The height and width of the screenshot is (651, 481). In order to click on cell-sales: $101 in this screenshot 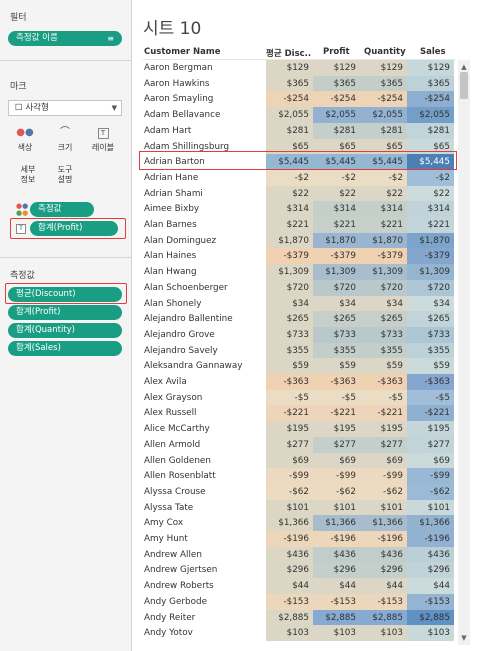, I will do `click(430, 507)`.